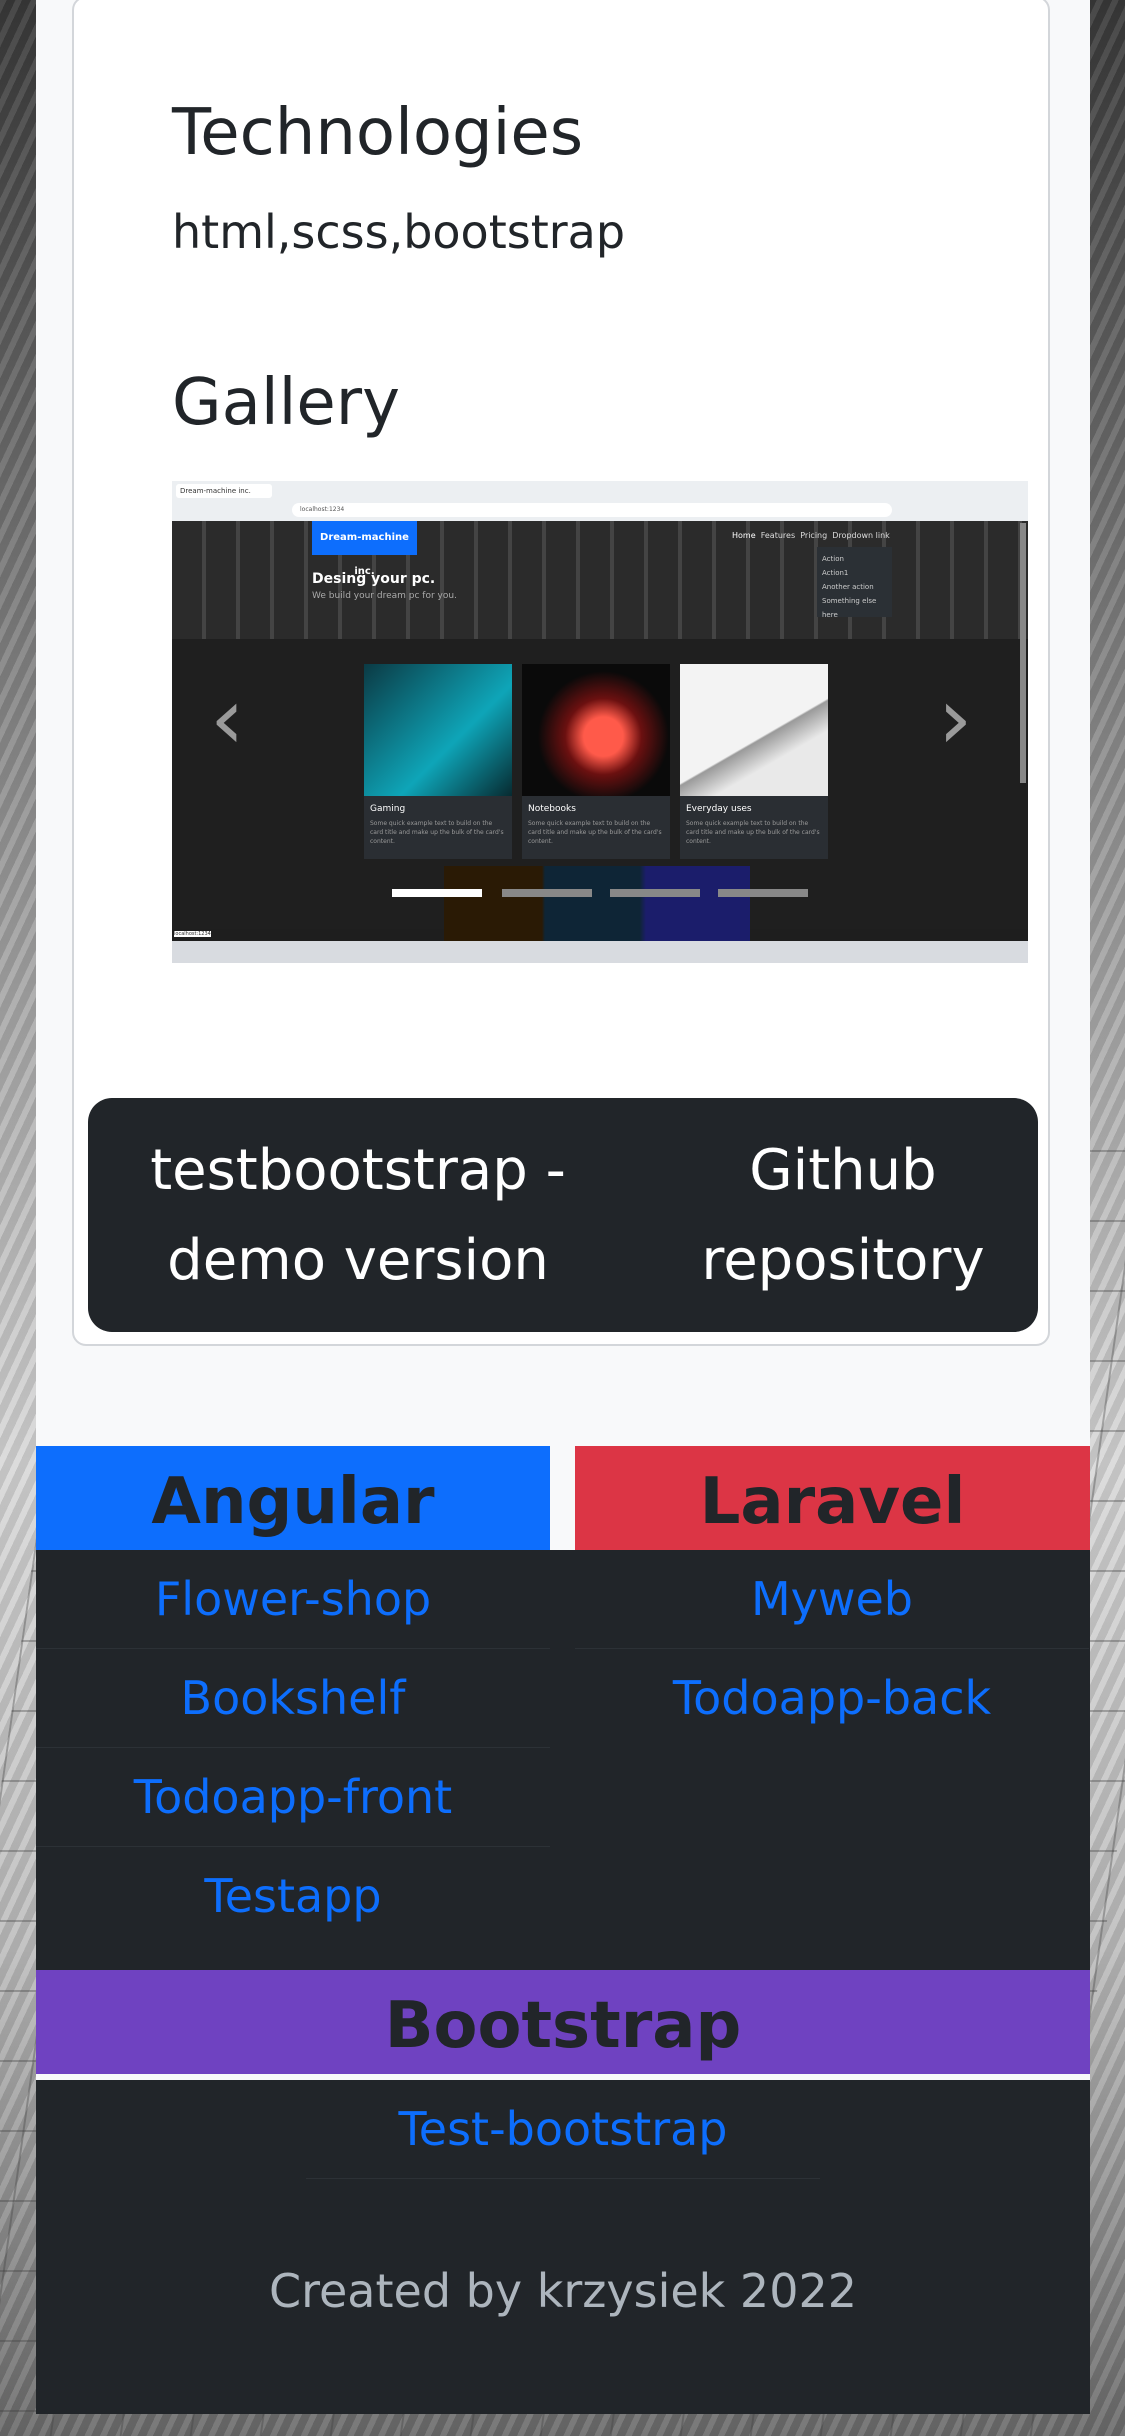  What do you see at coordinates (227, 719) in the screenshot?
I see `carousel-prev-icon: ‹` at bounding box center [227, 719].